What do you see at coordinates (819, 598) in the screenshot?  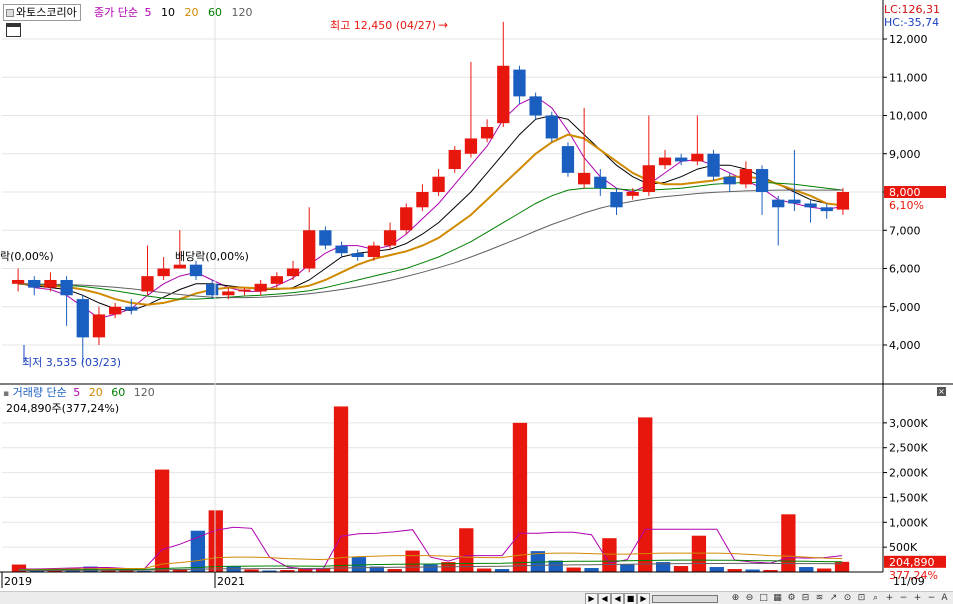 I see `trend-icon: ≋` at bounding box center [819, 598].